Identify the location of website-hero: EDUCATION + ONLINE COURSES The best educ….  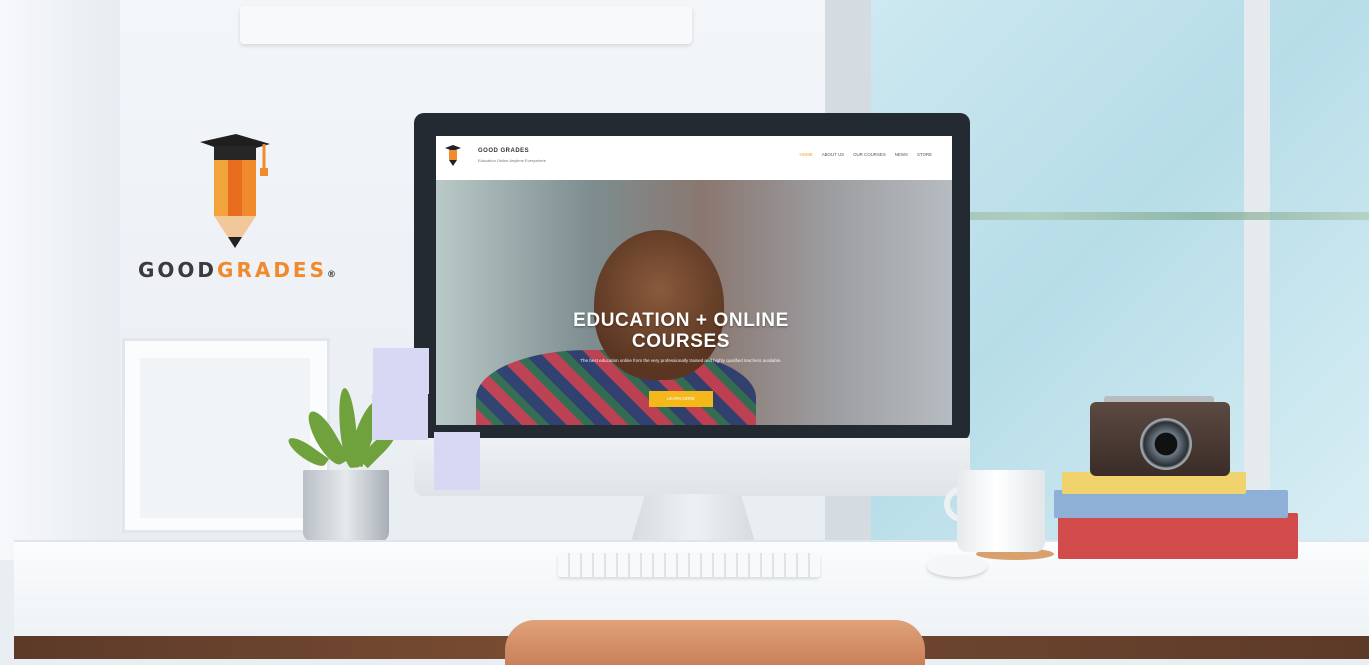
(694, 302).